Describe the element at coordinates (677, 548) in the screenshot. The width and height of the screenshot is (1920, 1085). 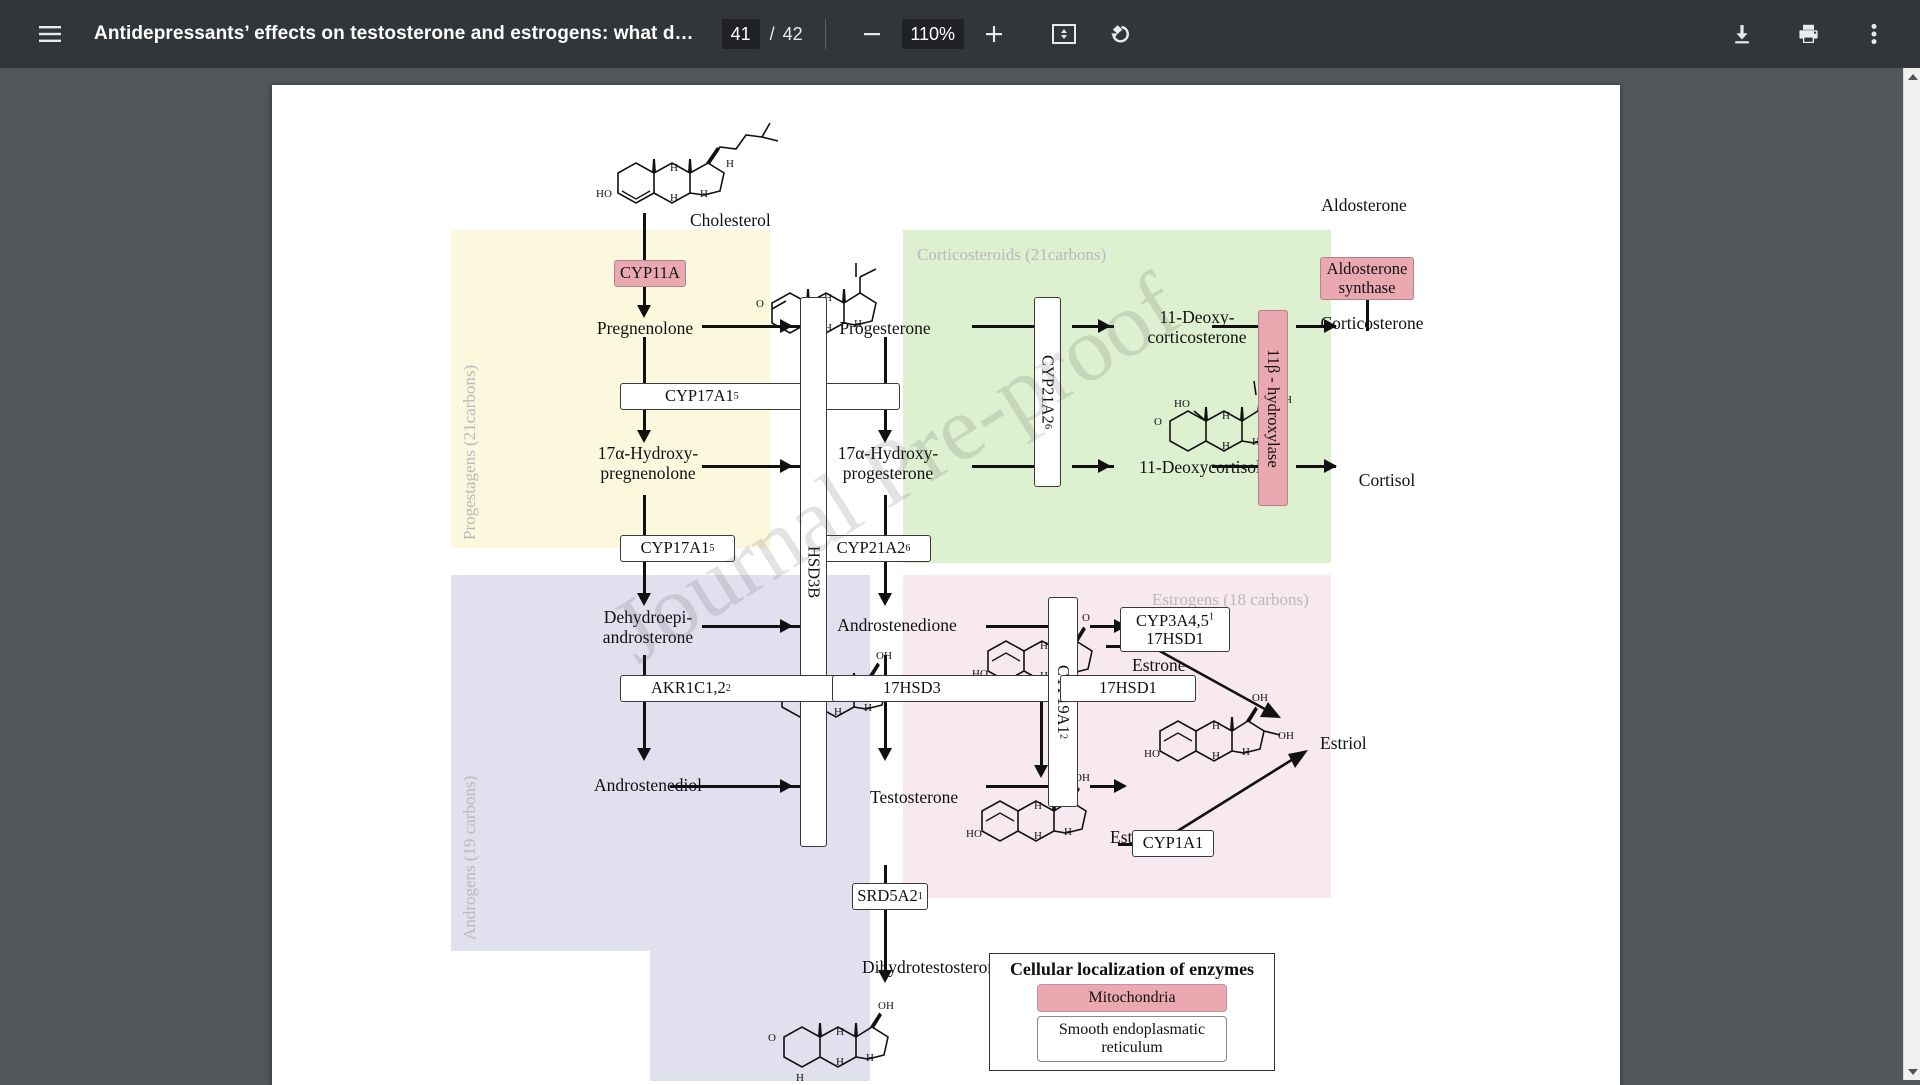
I see `enzyme-cyp17a1-lower: CYP17A1 5` at that location.